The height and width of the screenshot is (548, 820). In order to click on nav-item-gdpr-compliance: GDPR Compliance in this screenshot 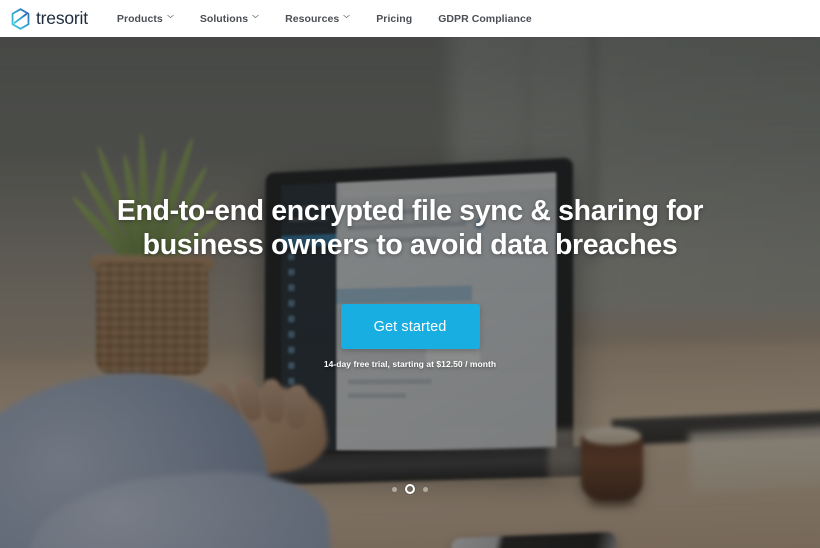, I will do `click(485, 18)`.